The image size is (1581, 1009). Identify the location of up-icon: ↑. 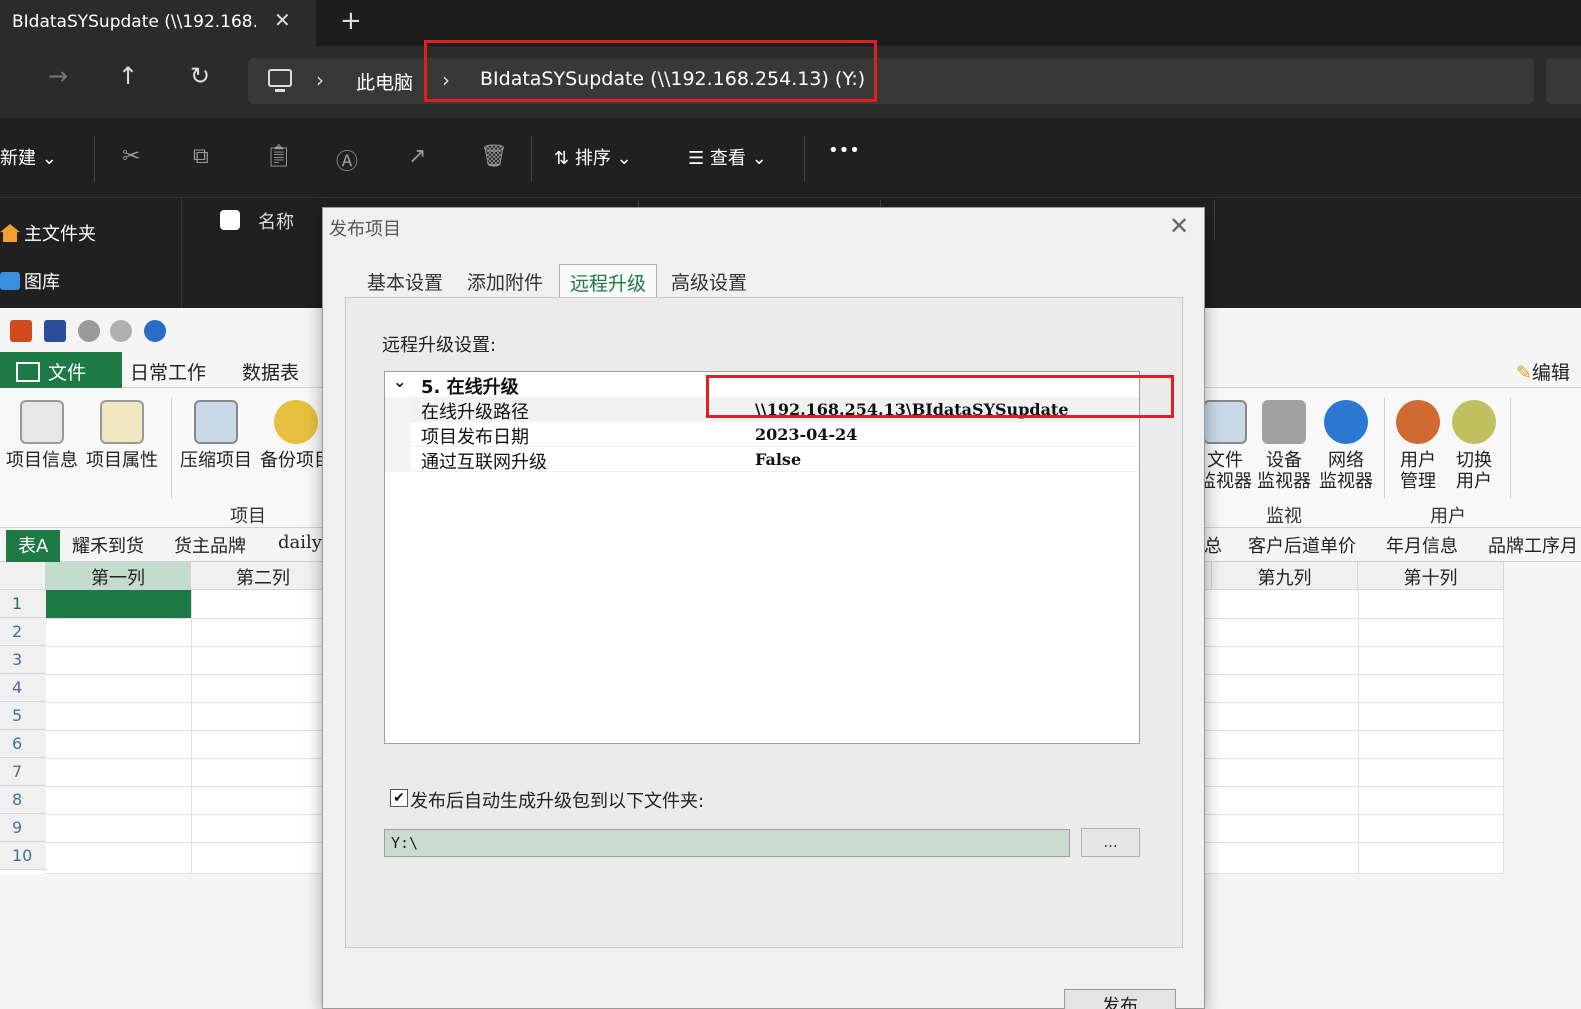
(128, 76).